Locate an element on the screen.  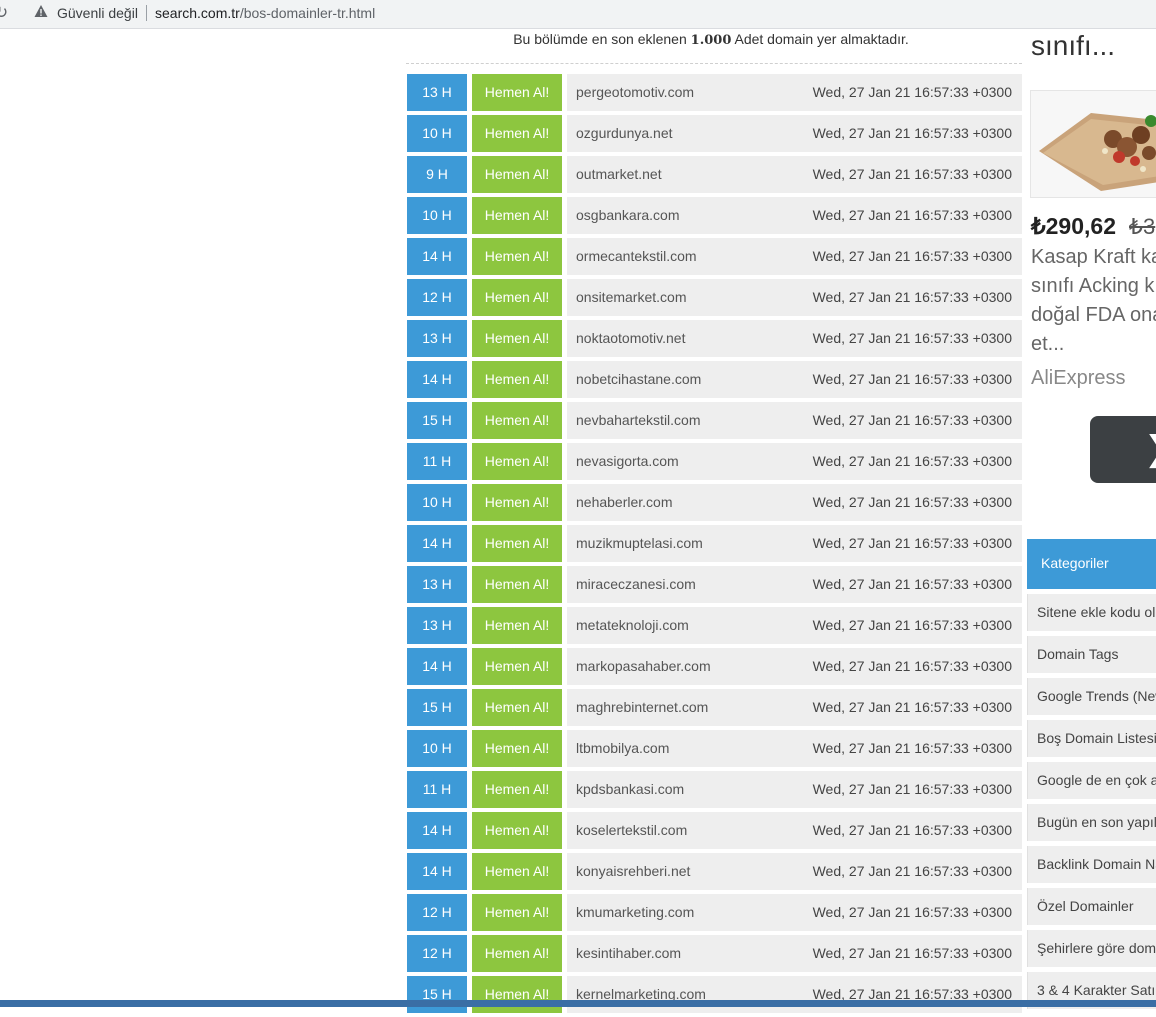
category-item: Domain Tags is located at coordinates (1091, 654).